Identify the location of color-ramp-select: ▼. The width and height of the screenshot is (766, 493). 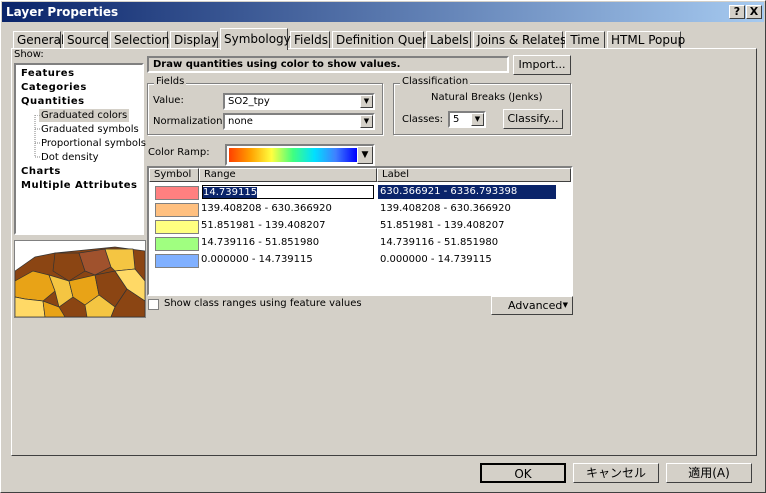
(300, 155).